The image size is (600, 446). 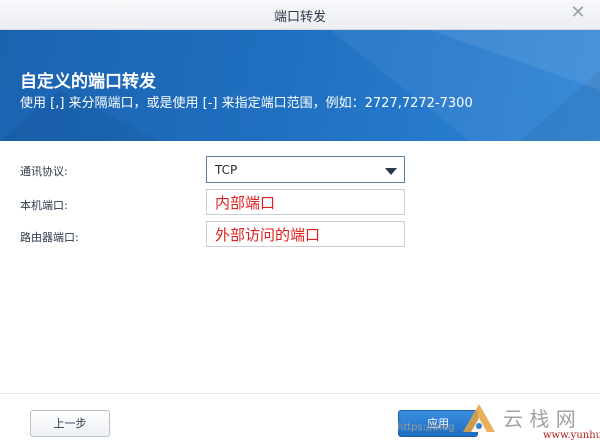 What do you see at coordinates (571, 435) in the screenshot?
I see `watermark-site: www.yunhu.net` at bounding box center [571, 435].